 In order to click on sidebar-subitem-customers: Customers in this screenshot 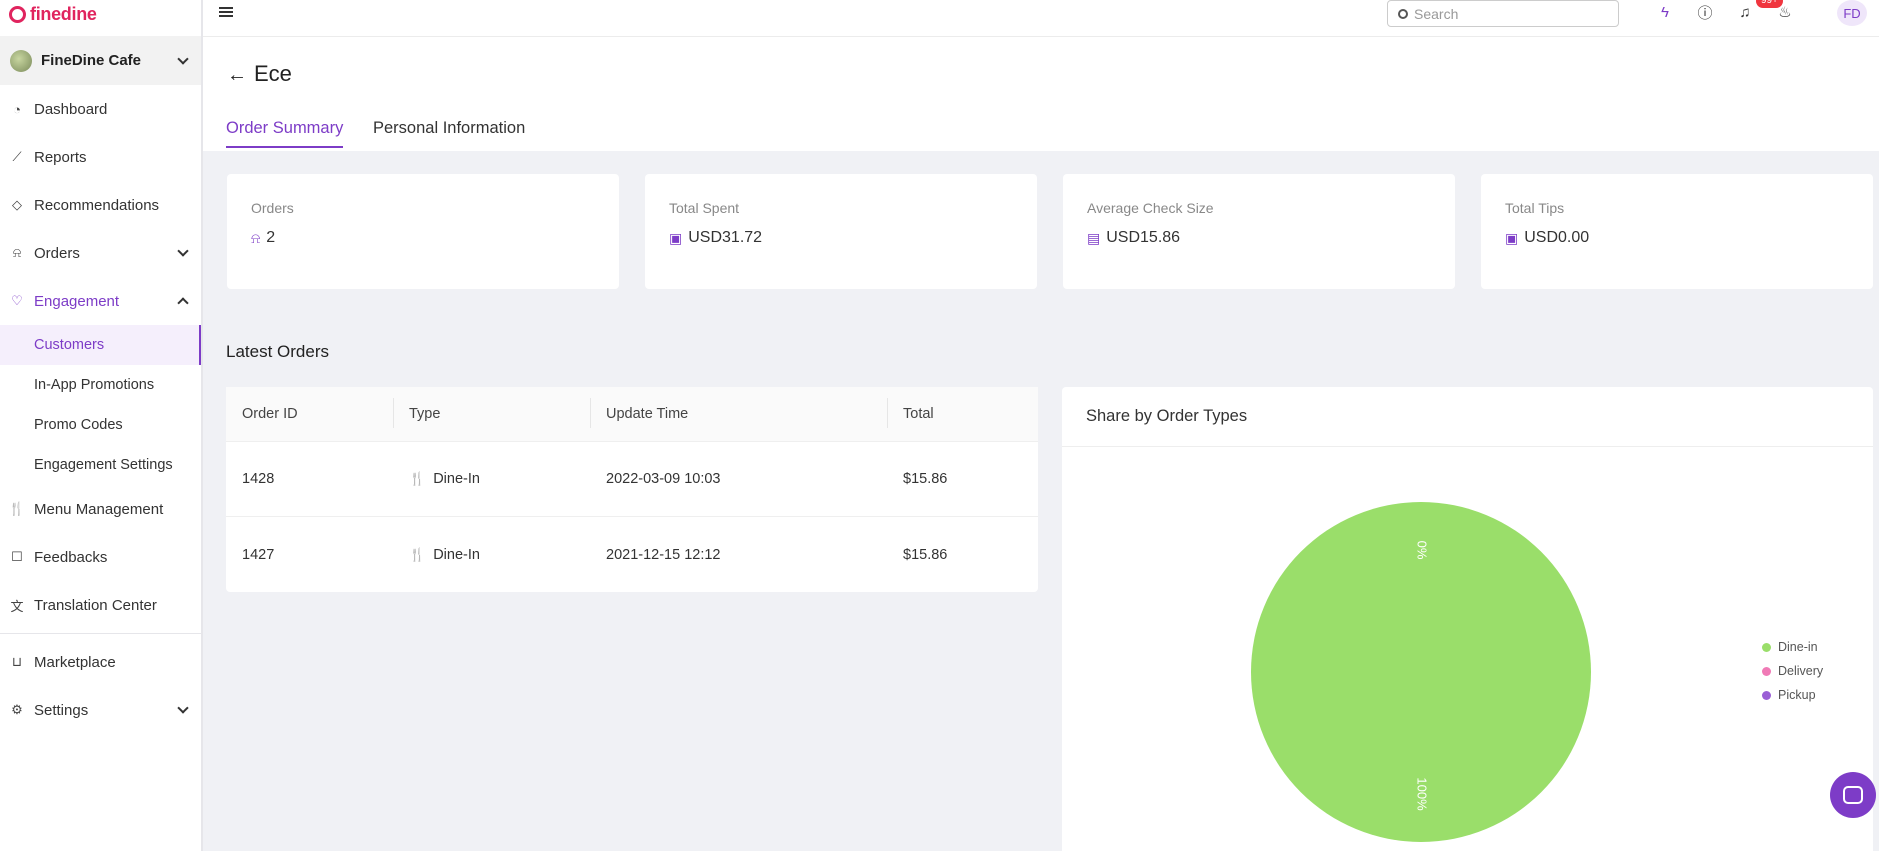, I will do `click(100, 345)`.